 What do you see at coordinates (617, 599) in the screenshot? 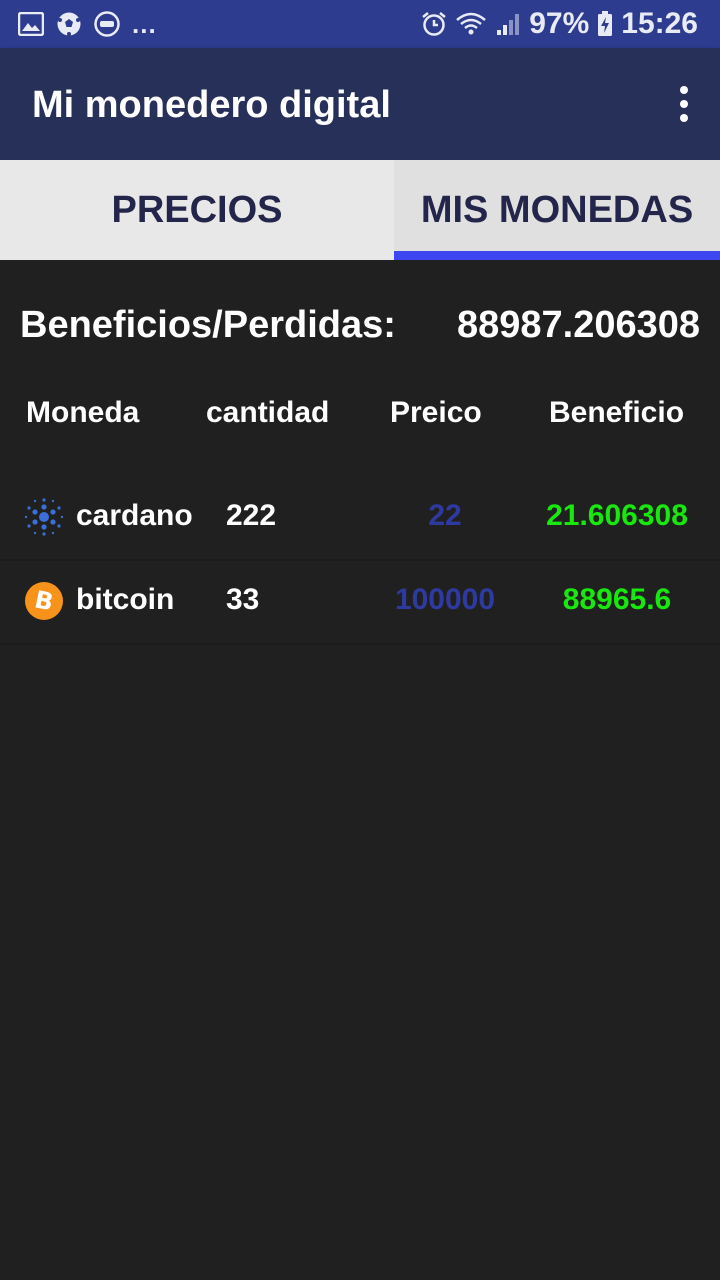
I see `coin-profit: 88965.6` at bounding box center [617, 599].